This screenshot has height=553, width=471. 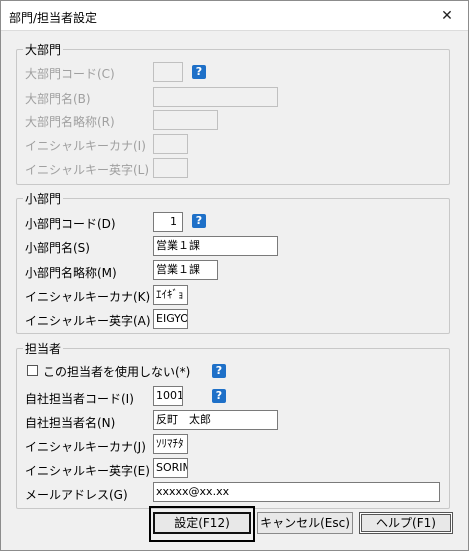 What do you see at coordinates (88, 297) in the screenshot?
I see `small-dept-kana-label: イニシャルキーカナ(K)` at bounding box center [88, 297].